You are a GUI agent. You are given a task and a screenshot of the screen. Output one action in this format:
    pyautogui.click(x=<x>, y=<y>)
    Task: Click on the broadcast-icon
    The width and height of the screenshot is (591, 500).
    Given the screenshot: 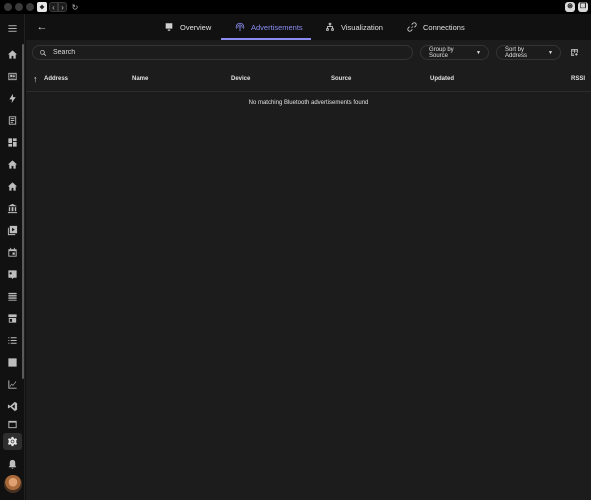 What is the action you would take?
    pyautogui.click(x=240, y=27)
    